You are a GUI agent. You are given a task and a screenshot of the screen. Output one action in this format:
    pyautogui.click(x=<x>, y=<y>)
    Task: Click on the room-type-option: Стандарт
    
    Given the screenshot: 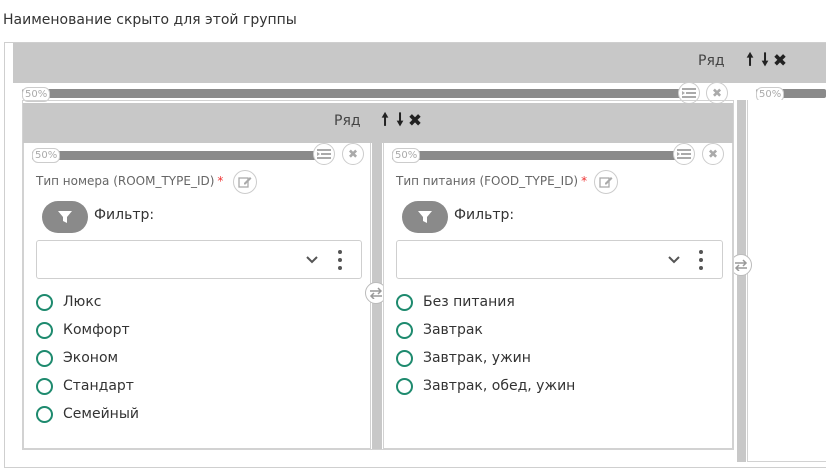 What is the action you would take?
    pyautogui.click(x=87, y=386)
    